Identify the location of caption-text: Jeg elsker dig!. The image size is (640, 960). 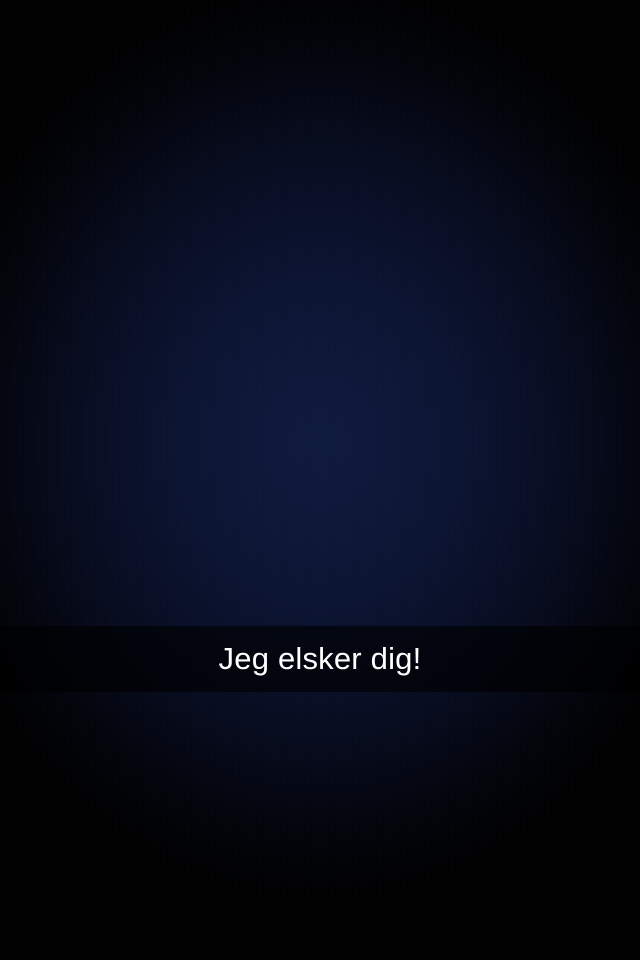
(320, 658).